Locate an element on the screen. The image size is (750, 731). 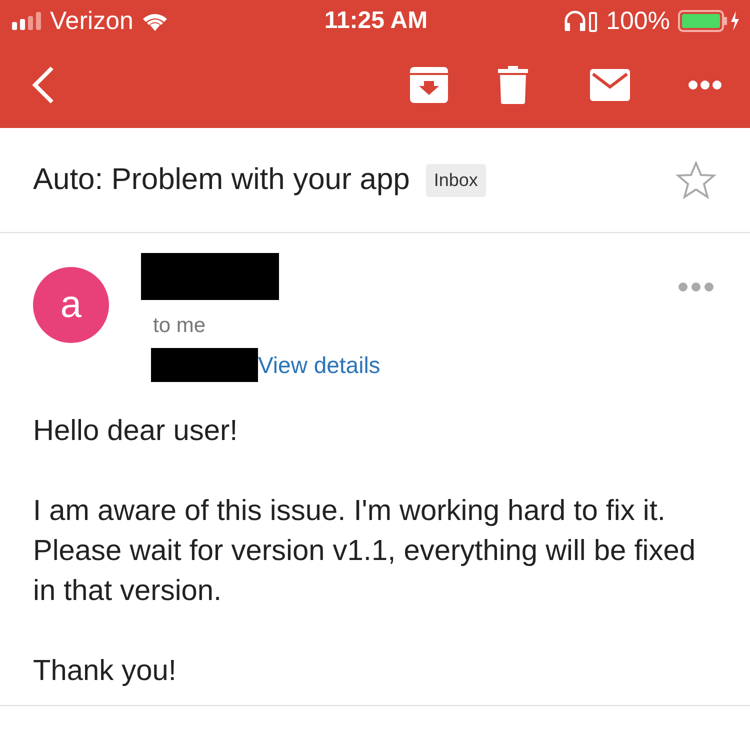
sender-avatar: a is located at coordinates (71, 305).